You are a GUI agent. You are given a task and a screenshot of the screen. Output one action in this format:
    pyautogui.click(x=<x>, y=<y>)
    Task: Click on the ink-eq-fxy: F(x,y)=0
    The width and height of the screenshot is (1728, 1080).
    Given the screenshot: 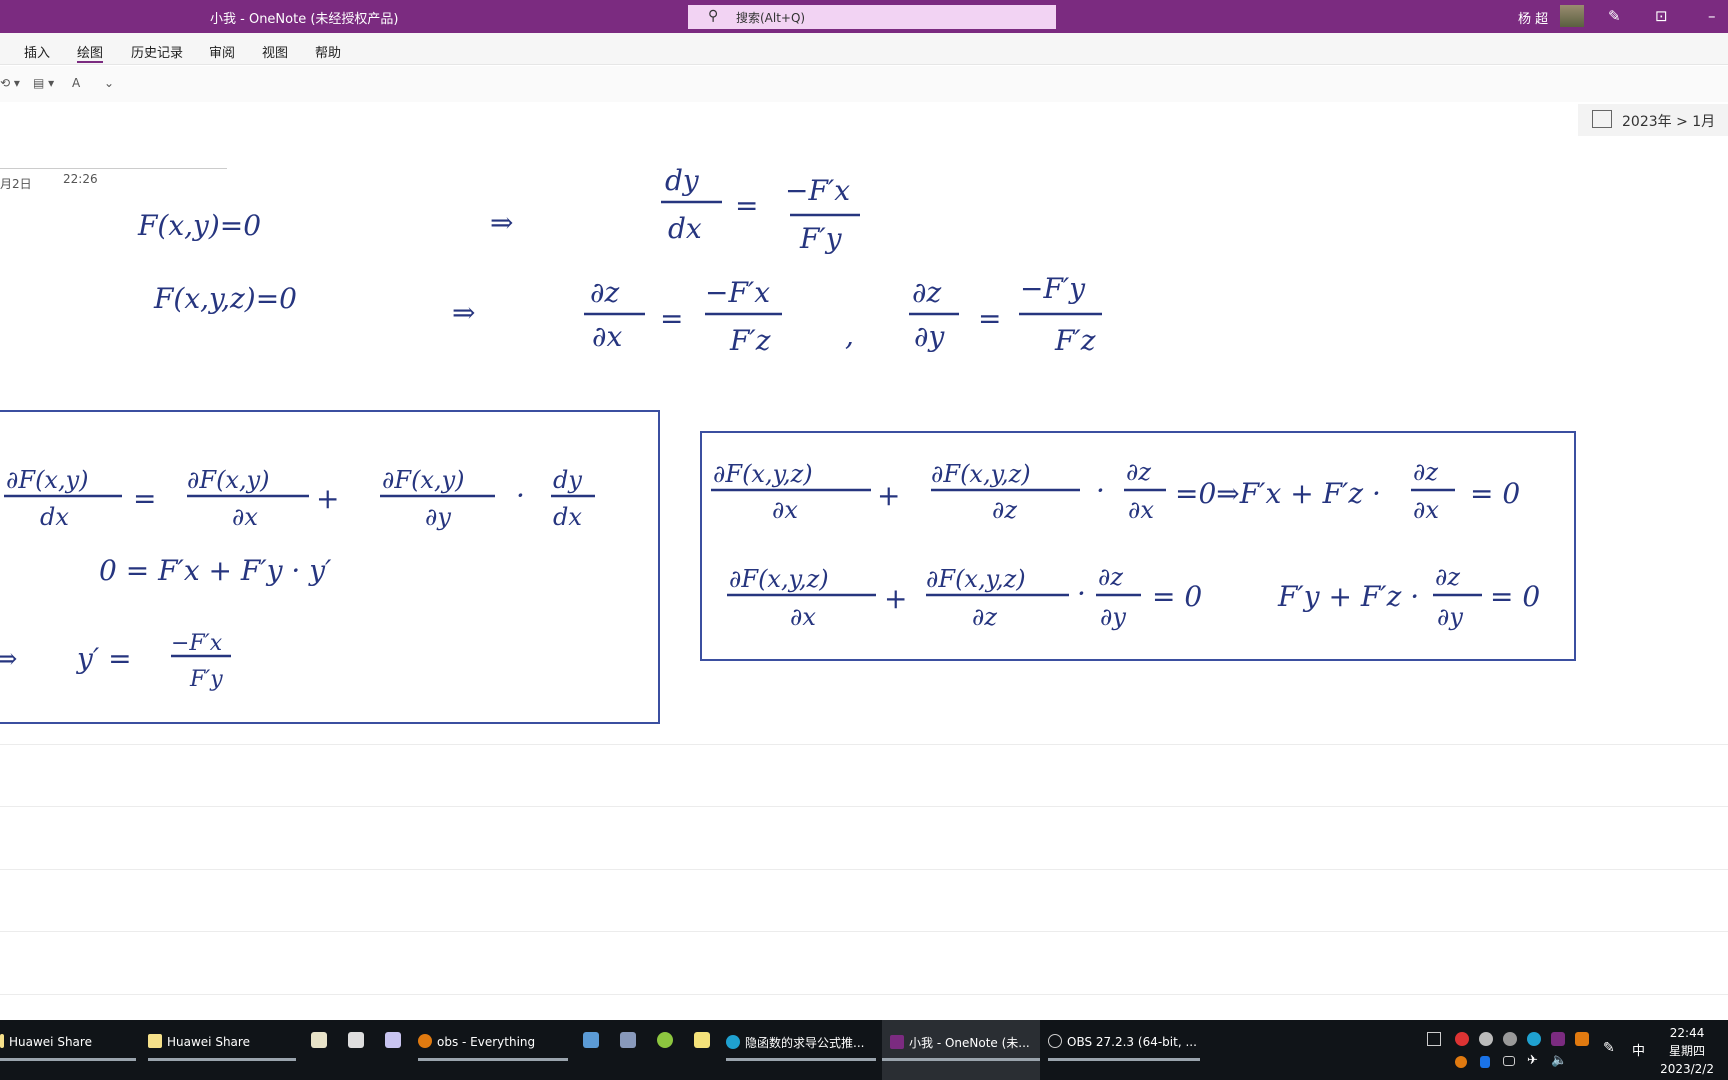 What is the action you would take?
    pyautogui.click(x=199, y=225)
    